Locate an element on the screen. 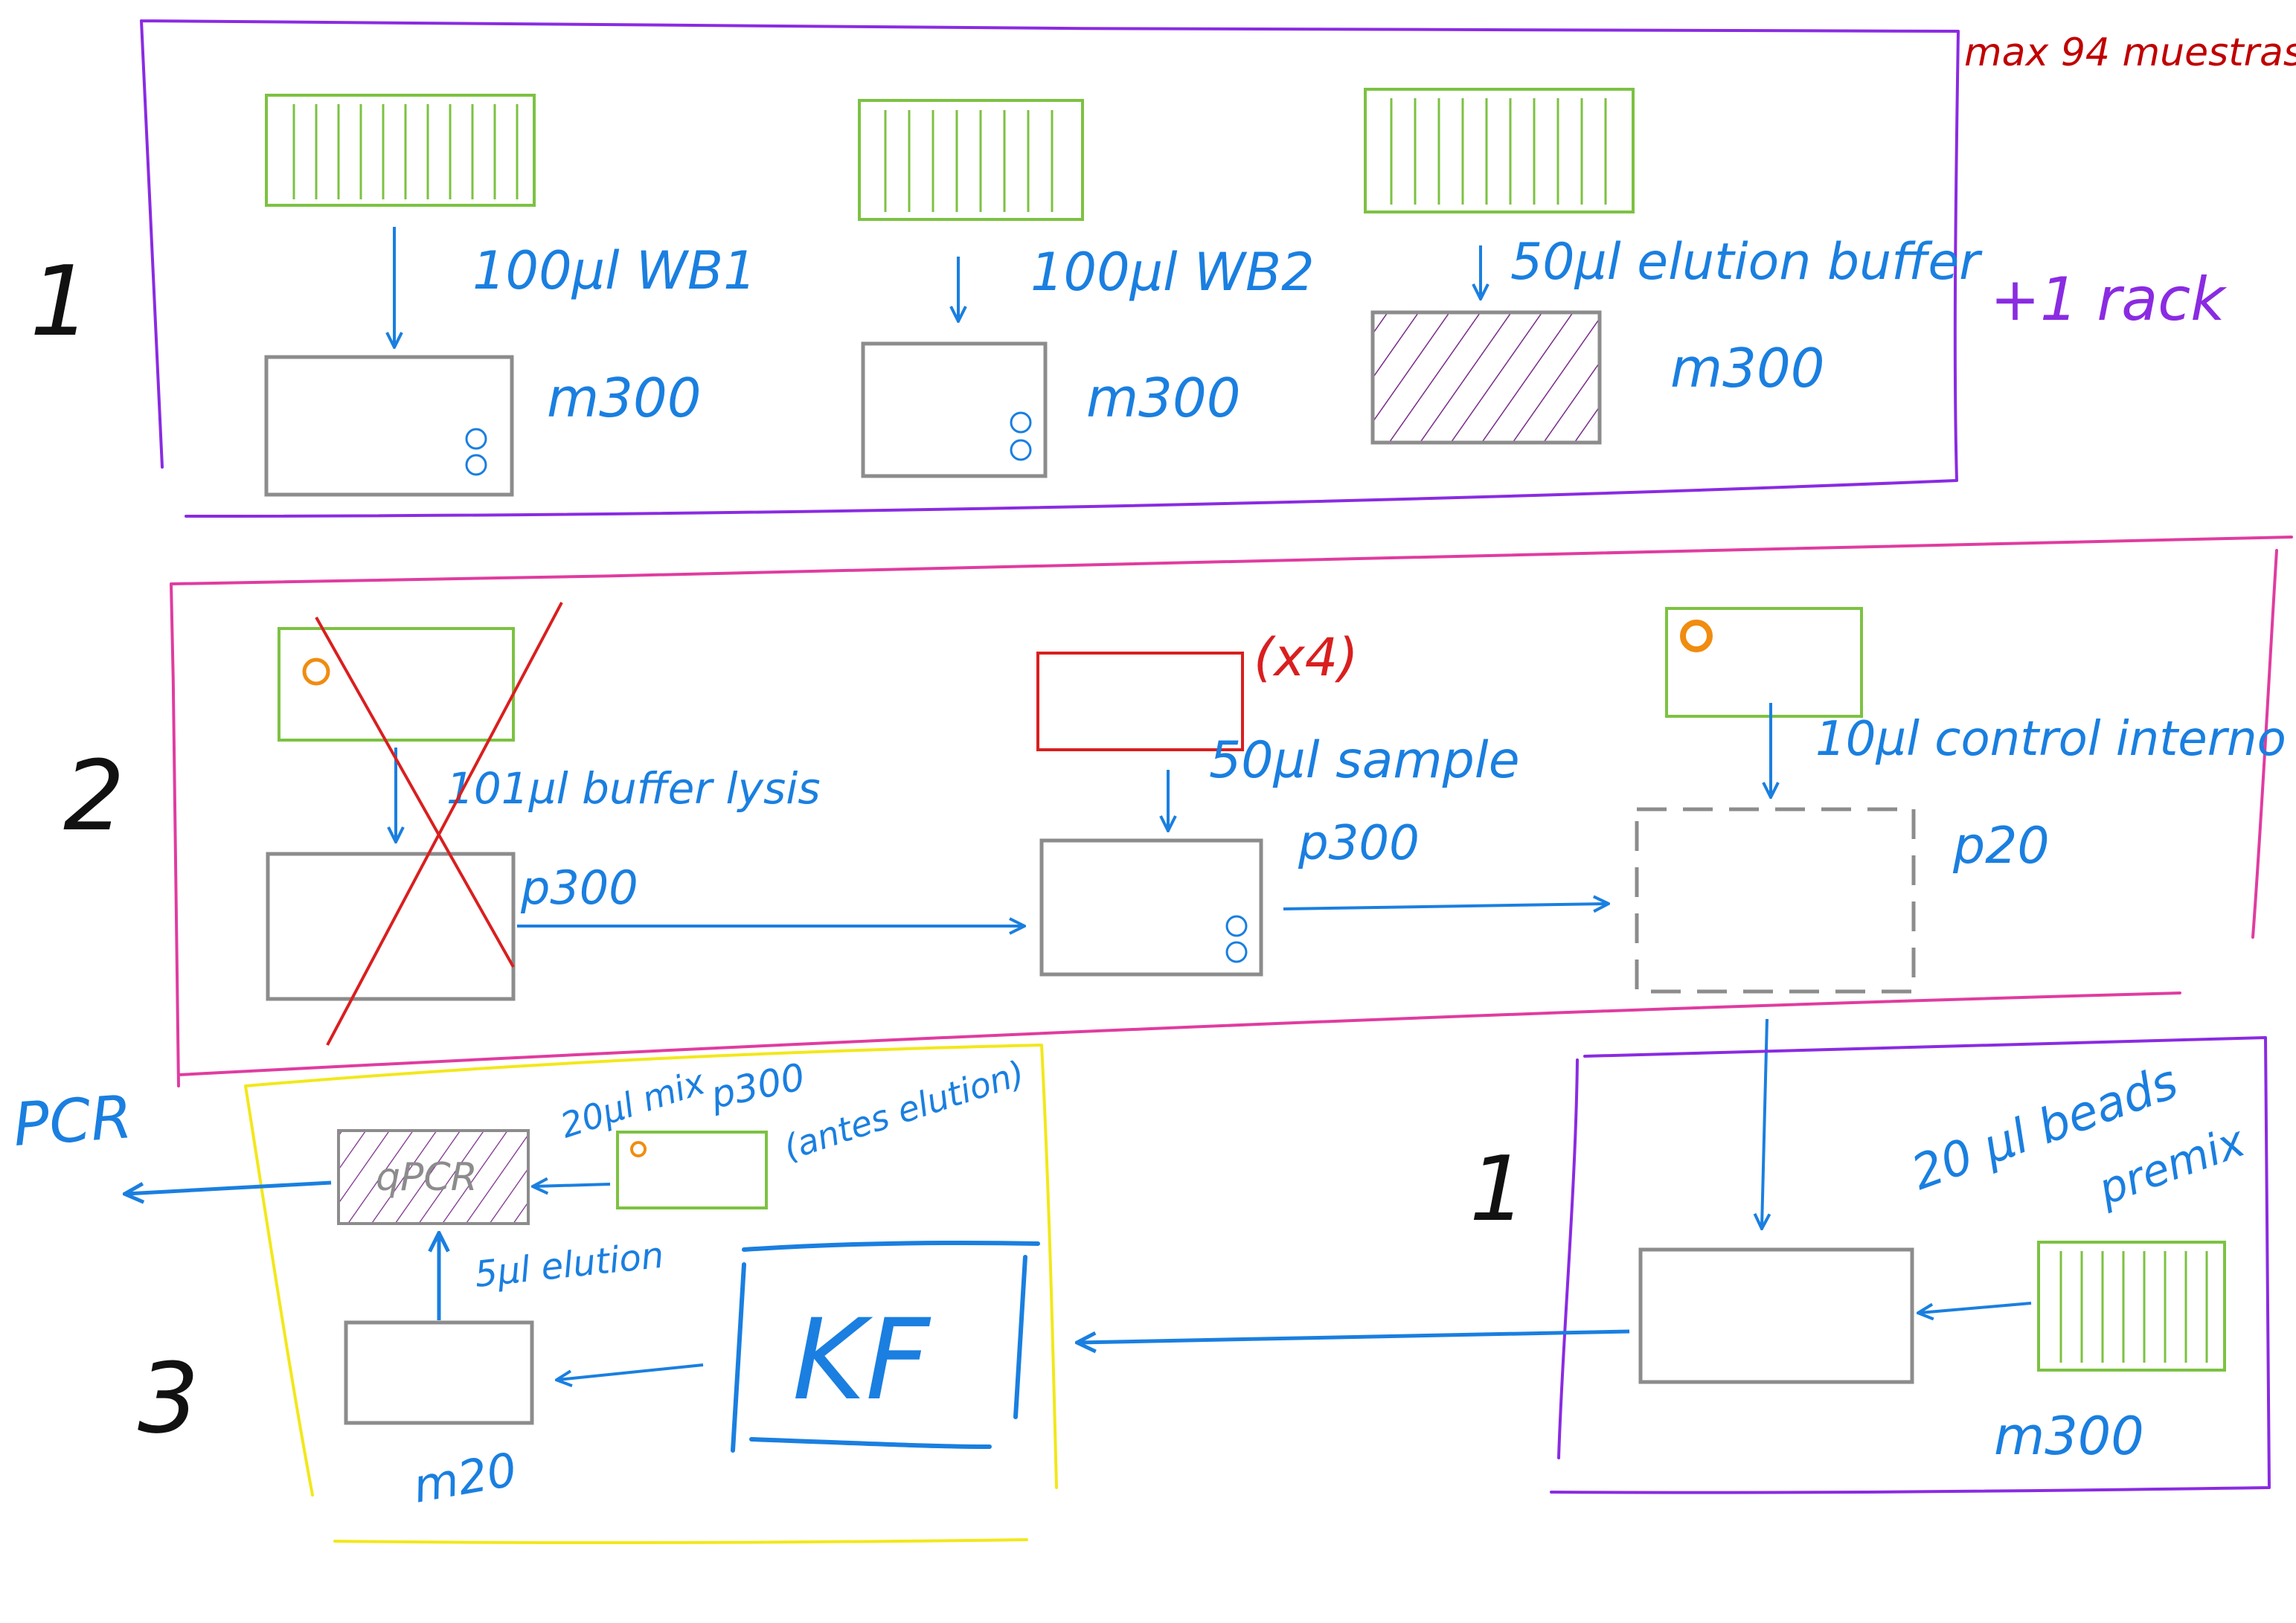 This screenshot has height=1623, width=2296. arrow-mix is located at coordinates (572, 1185).